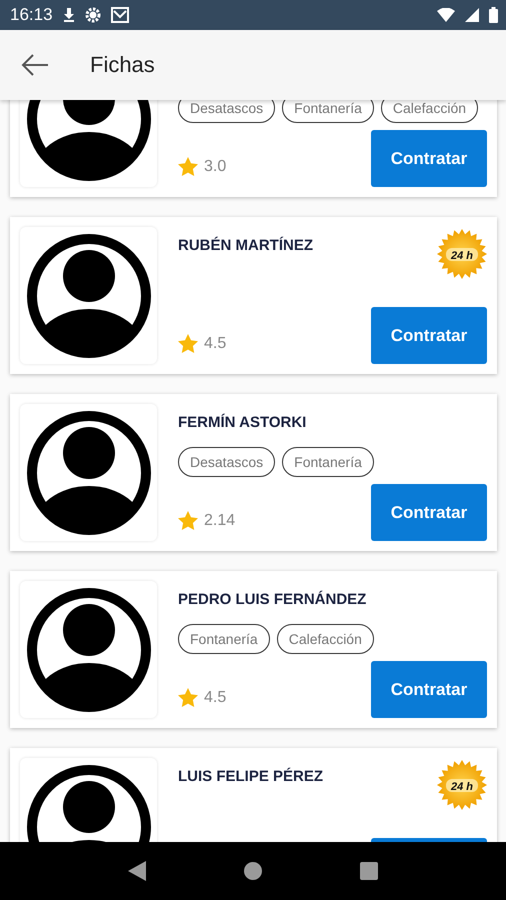 Image resolution: width=506 pixels, height=900 pixels. I want to click on back-button, so click(35, 65).